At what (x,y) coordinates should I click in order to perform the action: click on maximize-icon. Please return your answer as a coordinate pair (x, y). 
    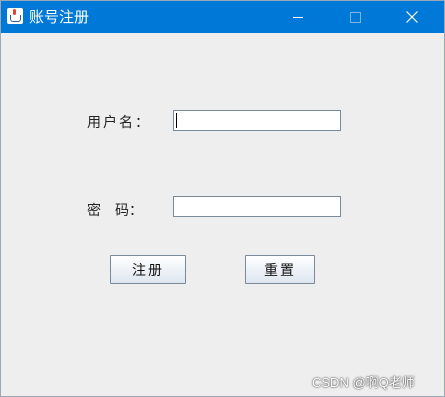
    Looking at the image, I should click on (355, 17).